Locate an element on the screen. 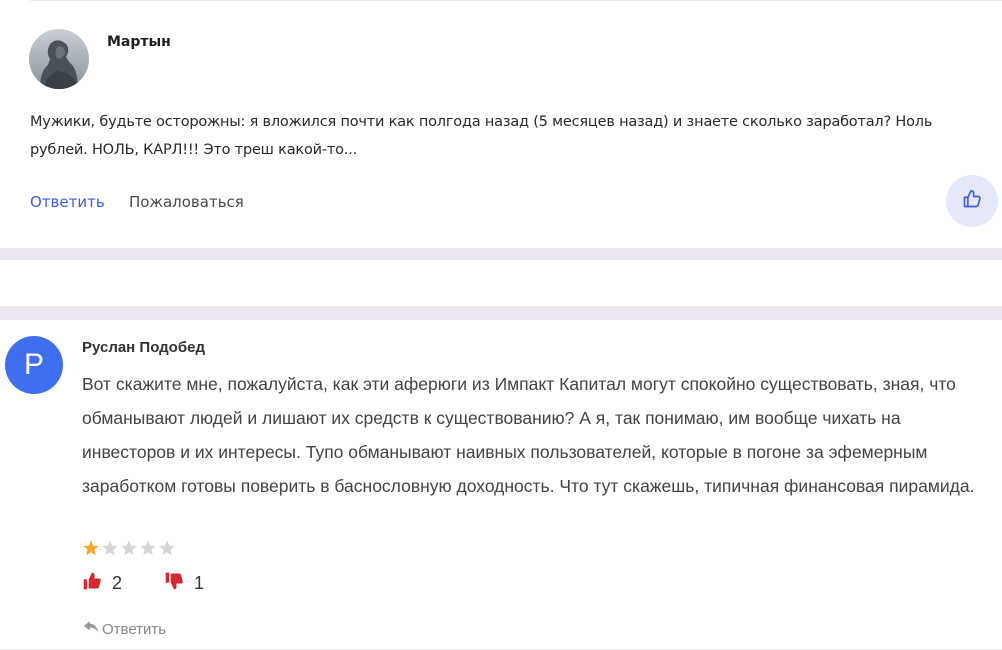  downvote-count: 1 is located at coordinates (199, 583).